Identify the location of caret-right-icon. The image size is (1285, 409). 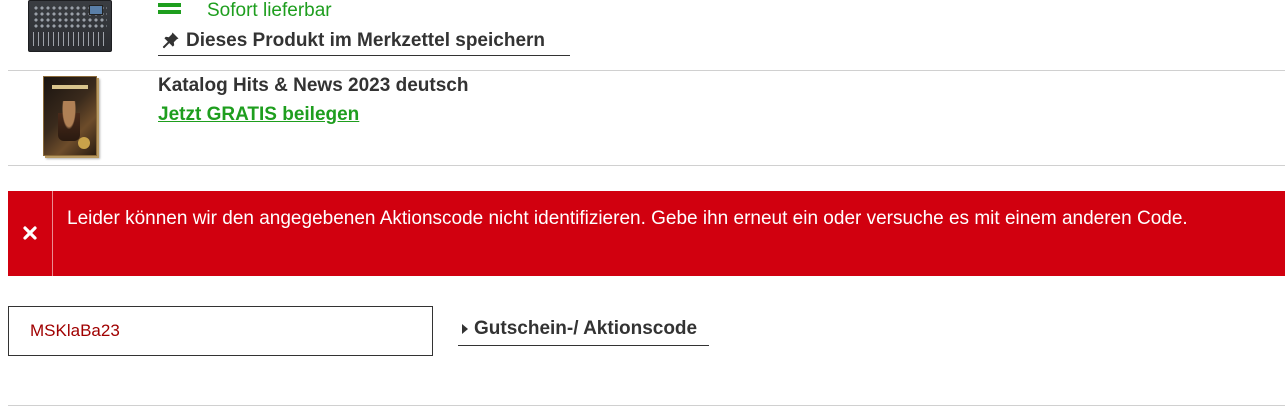
(465, 329).